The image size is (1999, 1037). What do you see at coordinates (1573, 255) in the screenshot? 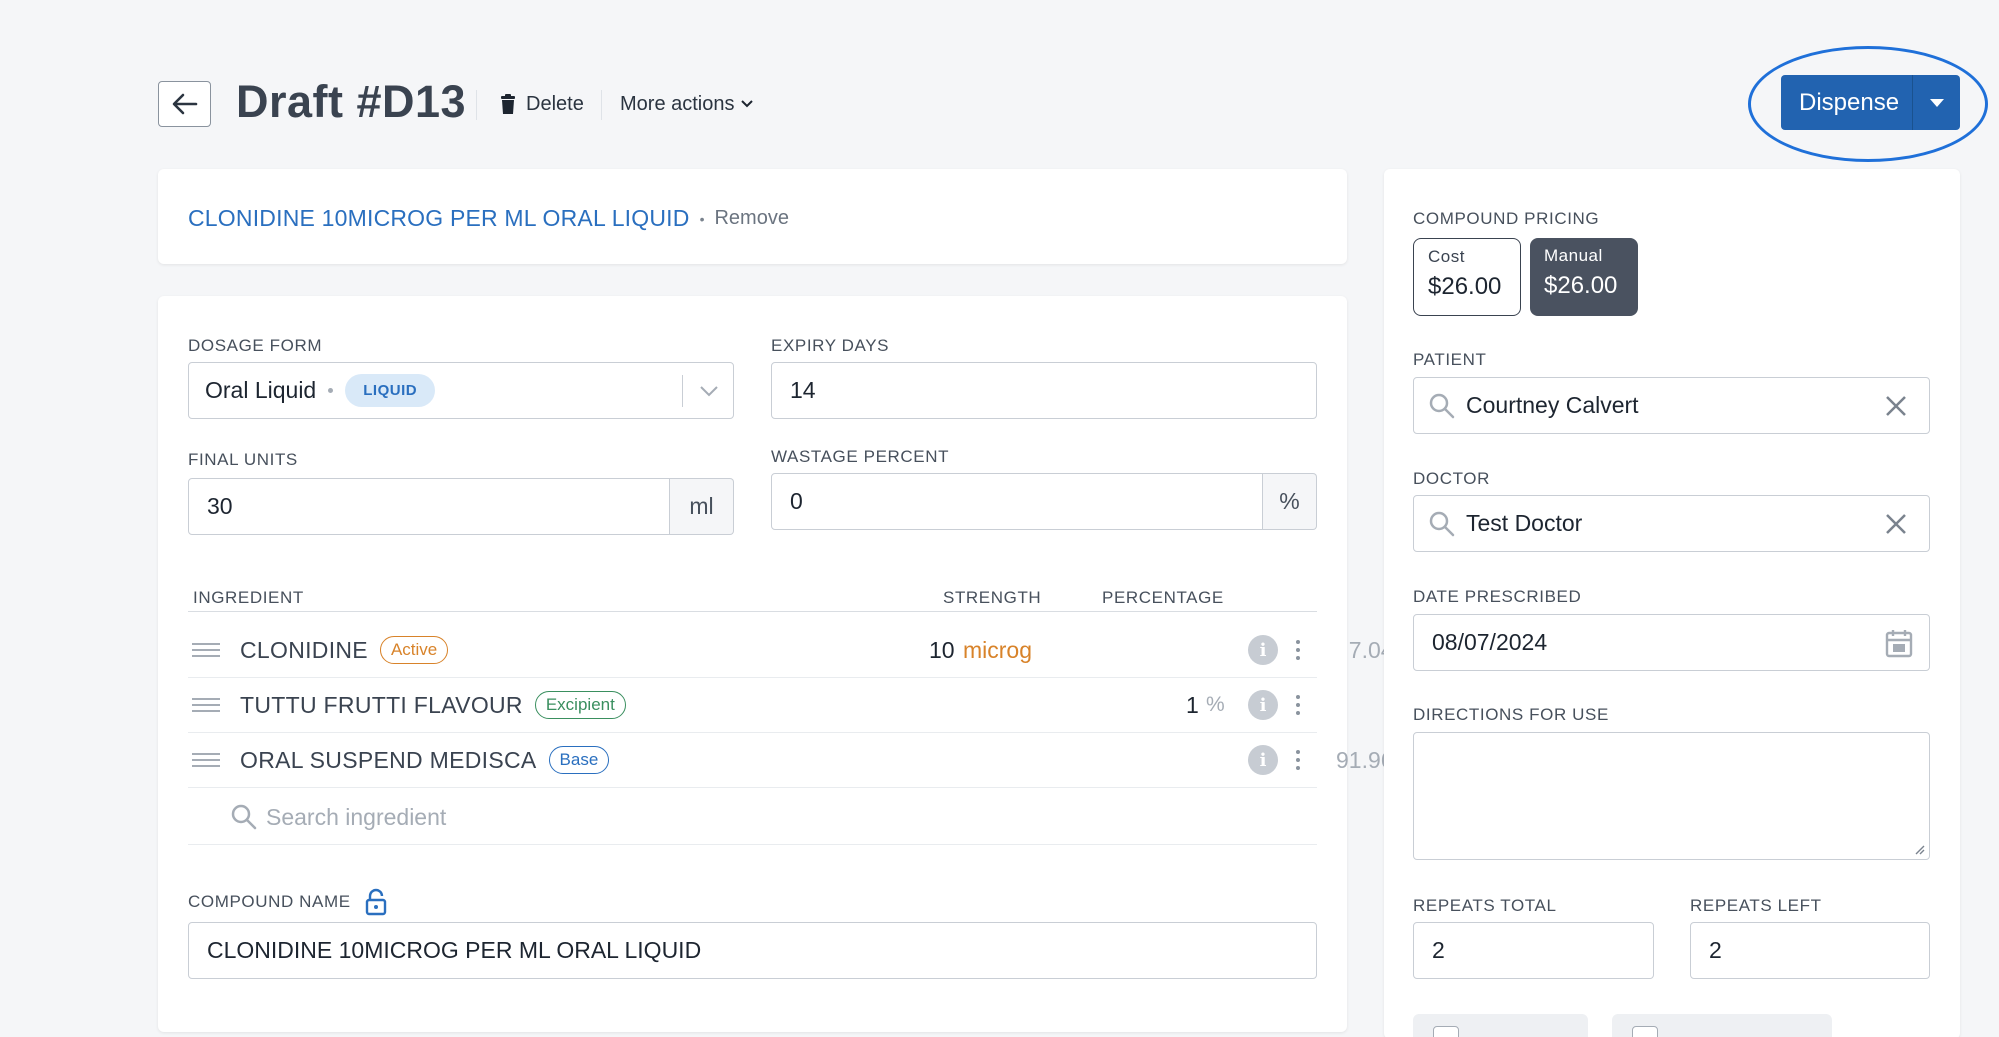
I see `manual-label: Manual` at bounding box center [1573, 255].